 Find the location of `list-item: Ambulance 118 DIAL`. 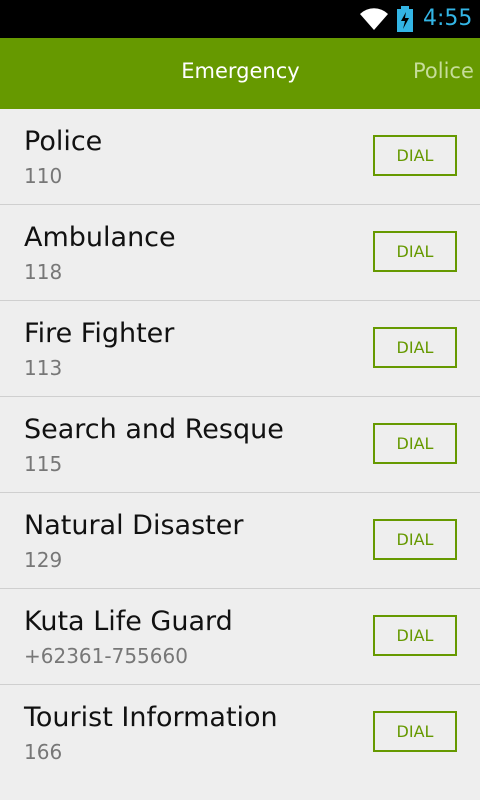

list-item: Ambulance 118 DIAL is located at coordinates (240, 253).